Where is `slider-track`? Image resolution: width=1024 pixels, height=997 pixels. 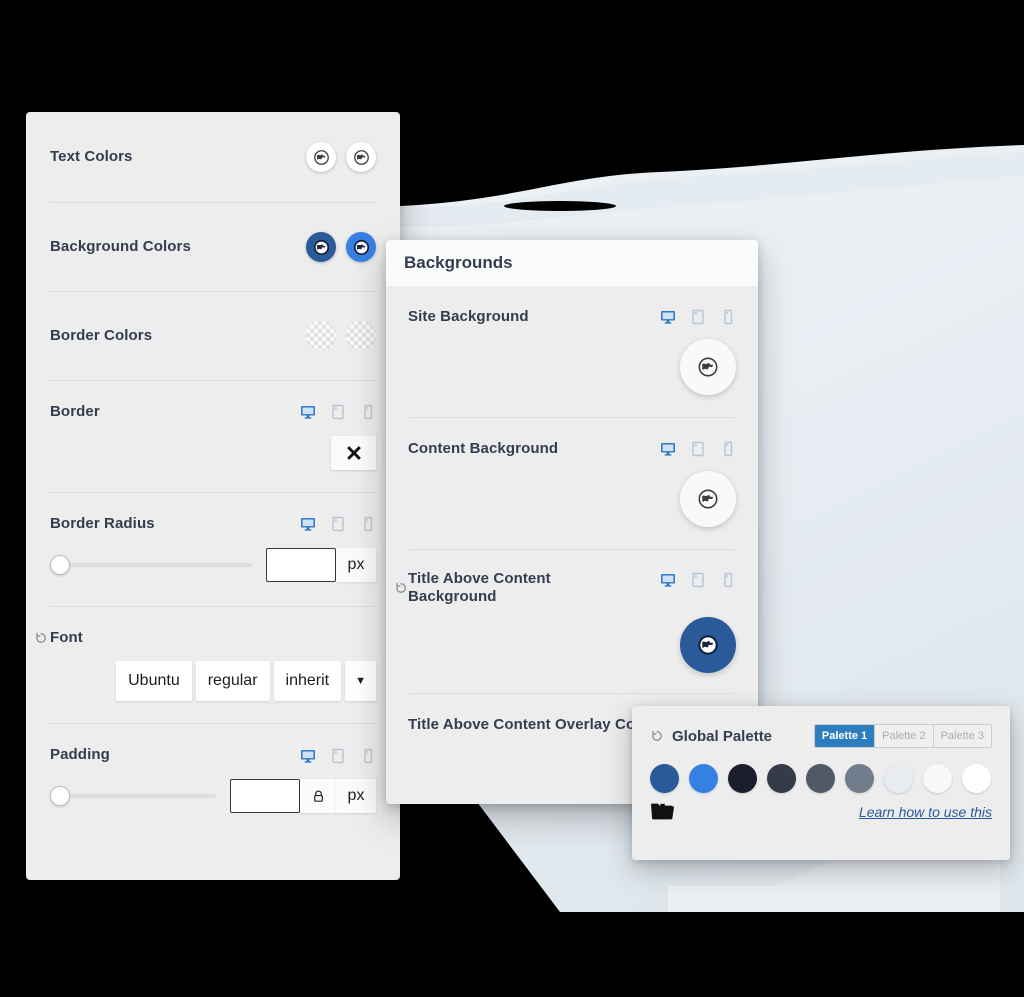
slider-track is located at coordinates (151, 564).